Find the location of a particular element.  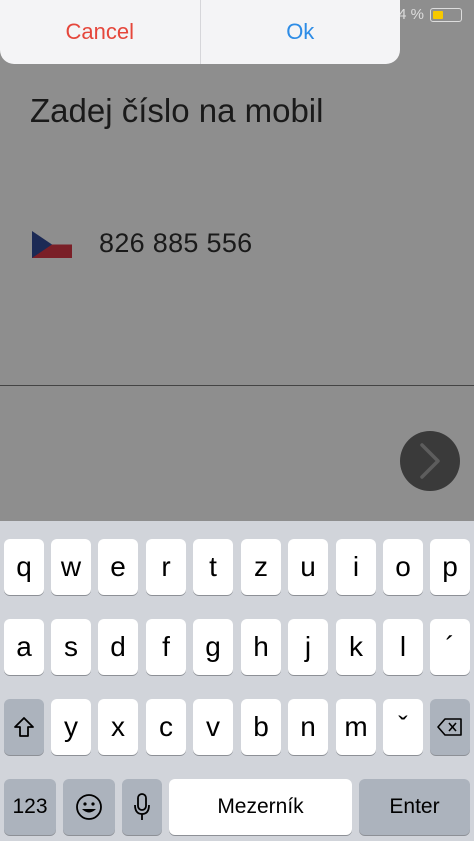

enter-key: Enter is located at coordinates (414, 807).